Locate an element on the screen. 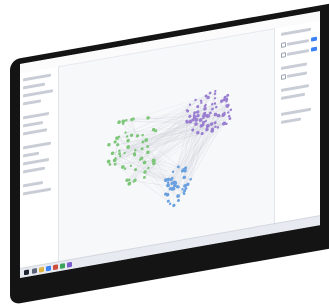 The image size is (329, 305). left-sidebar is located at coordinates (39, 167).